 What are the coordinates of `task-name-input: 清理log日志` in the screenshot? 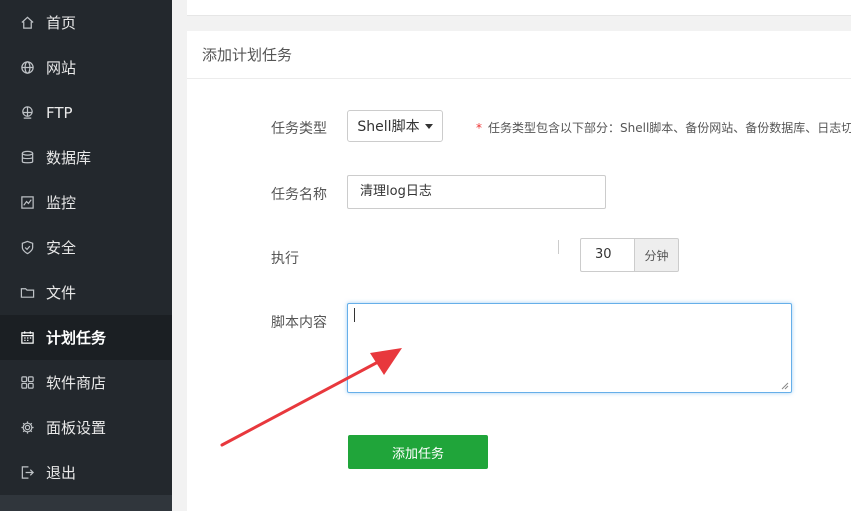 It's located at (476, 192).